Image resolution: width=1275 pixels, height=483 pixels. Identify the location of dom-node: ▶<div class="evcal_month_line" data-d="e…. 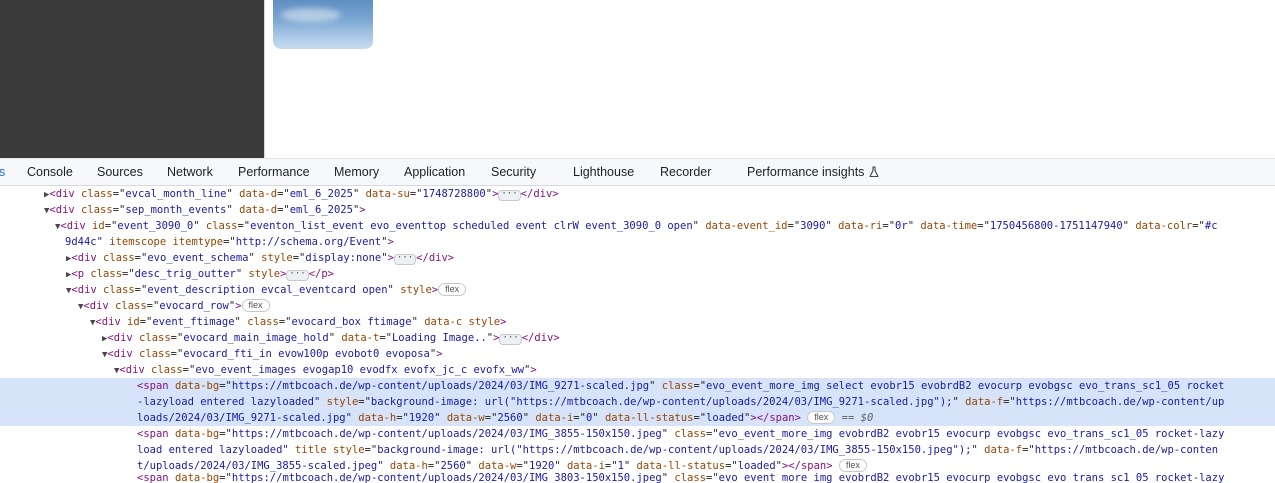
(301, 194).